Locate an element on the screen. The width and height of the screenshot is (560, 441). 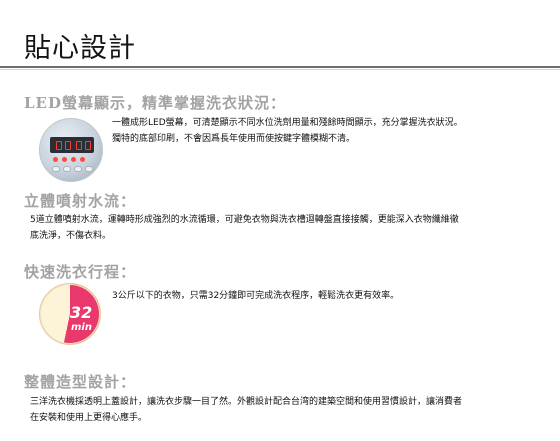
water-jets-line-2: 底洗淨，不傷衣料。 is located at coordinates (71, 236).